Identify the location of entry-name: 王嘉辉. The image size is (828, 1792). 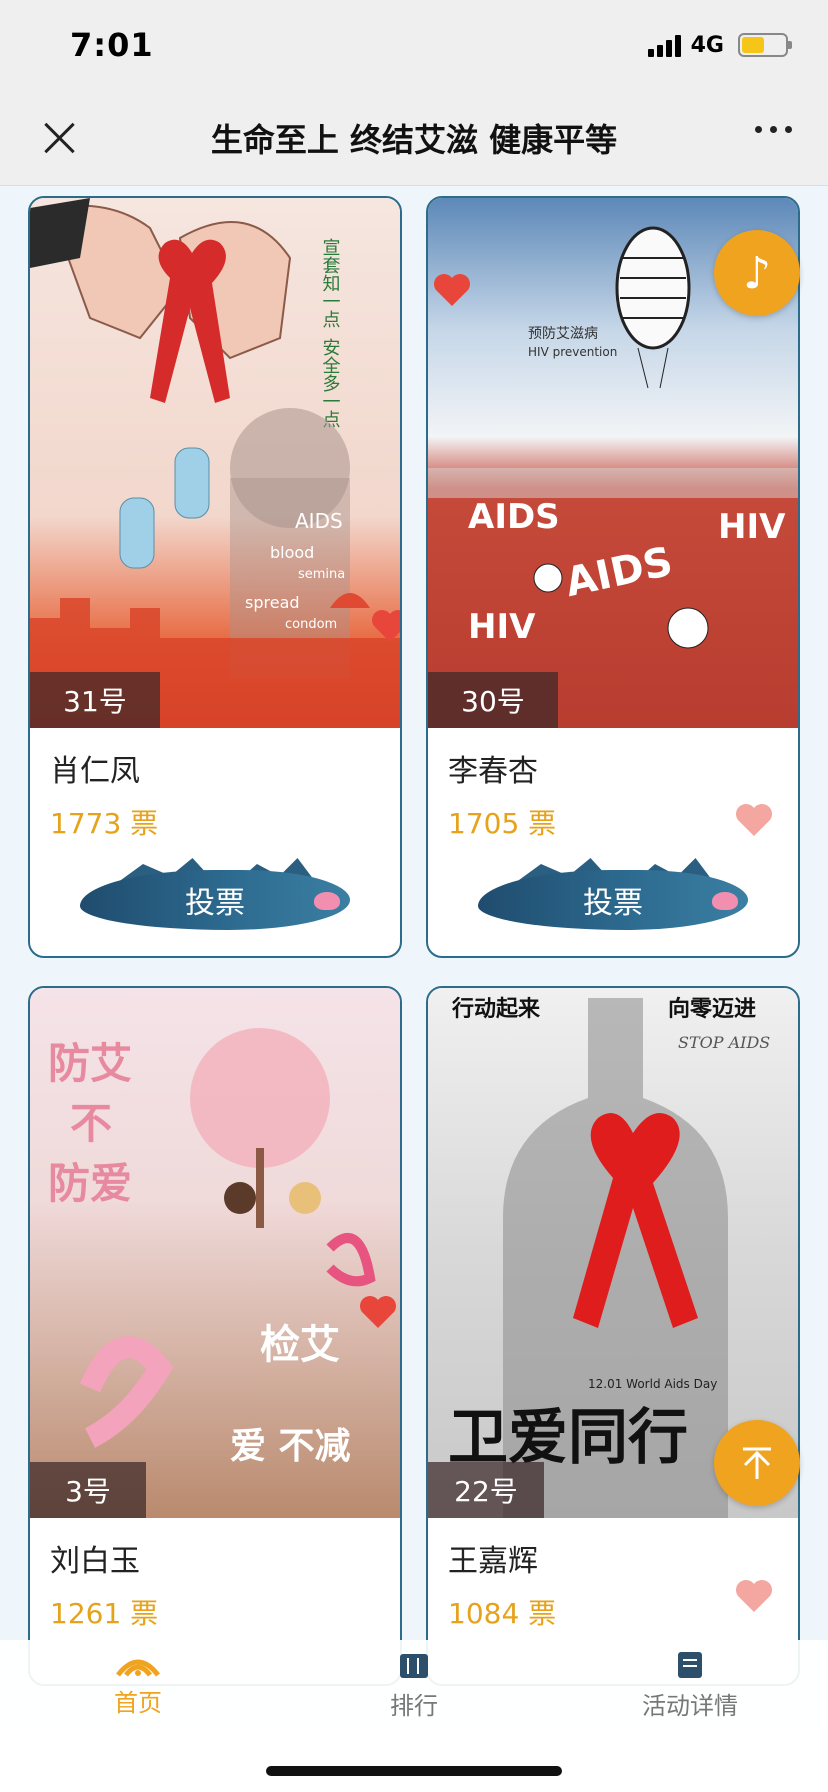
(493, 1561).